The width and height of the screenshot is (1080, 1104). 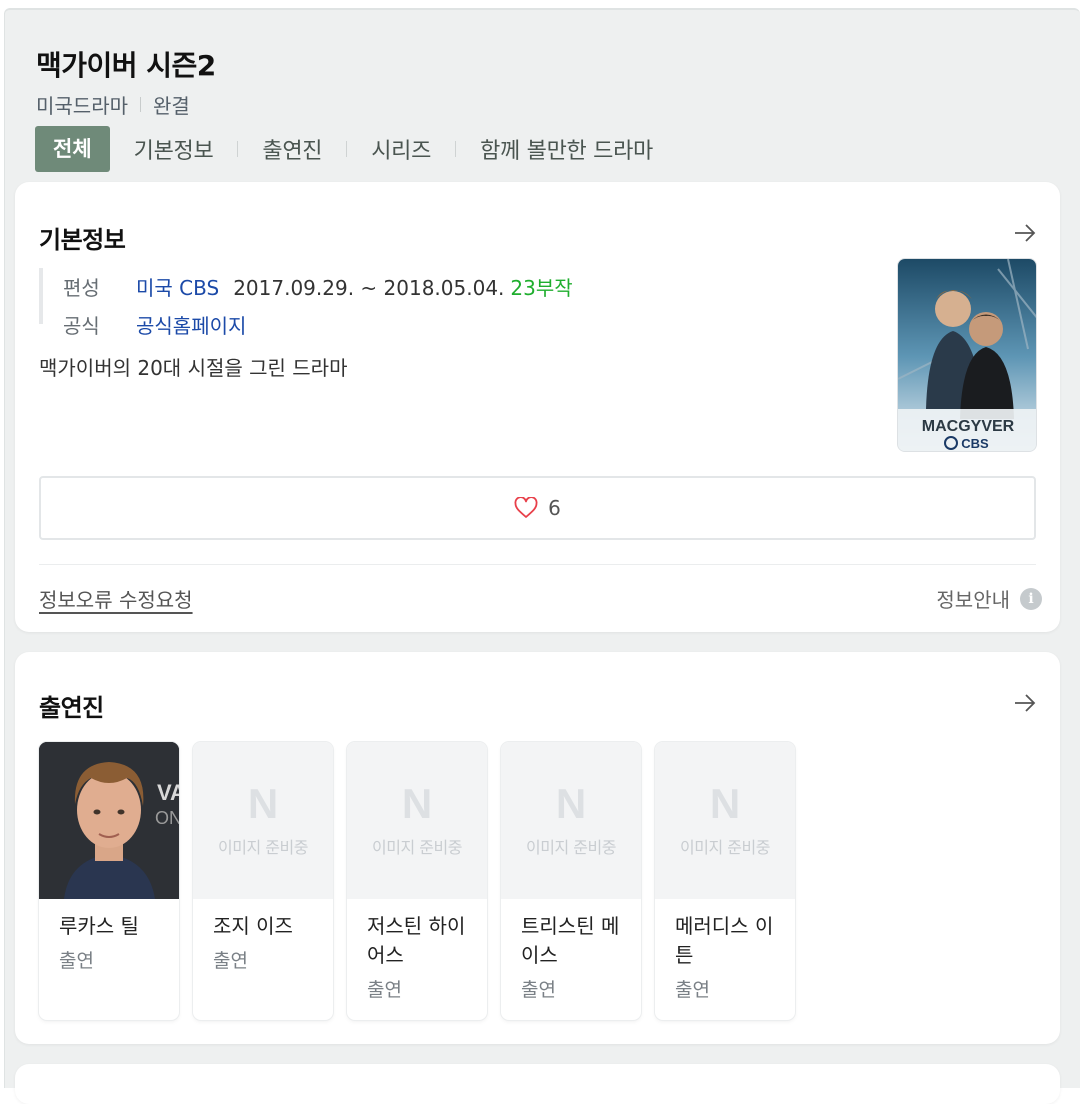 I want to click on status-text: 완결, so click(x=171, y=106).